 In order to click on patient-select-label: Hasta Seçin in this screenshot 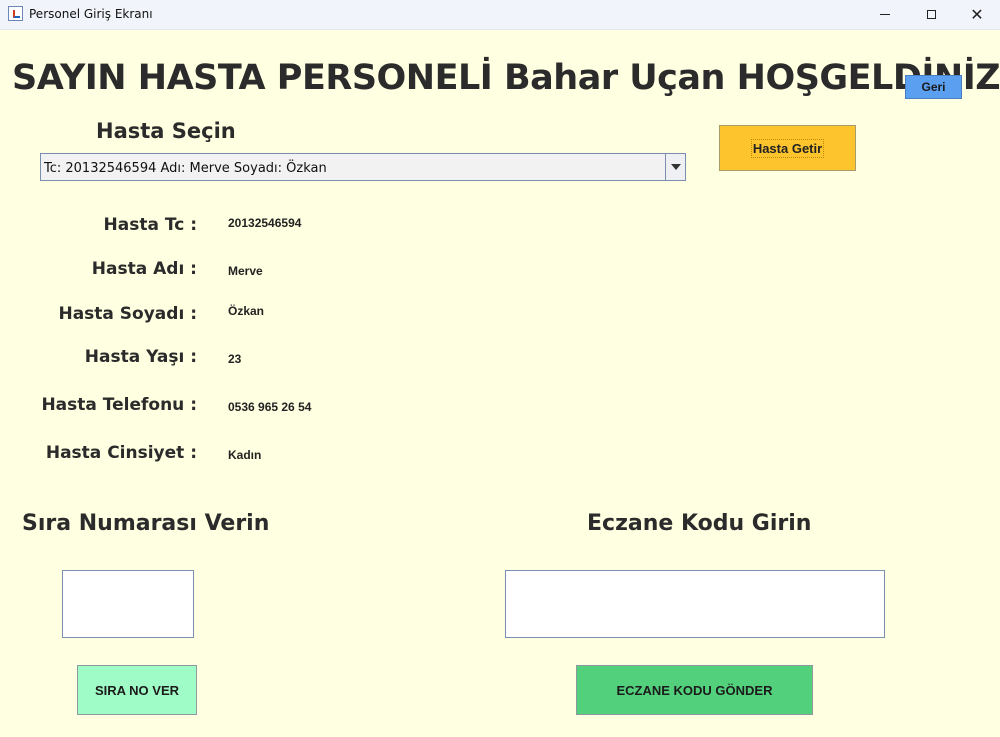, I will do `click(166, 131)`.